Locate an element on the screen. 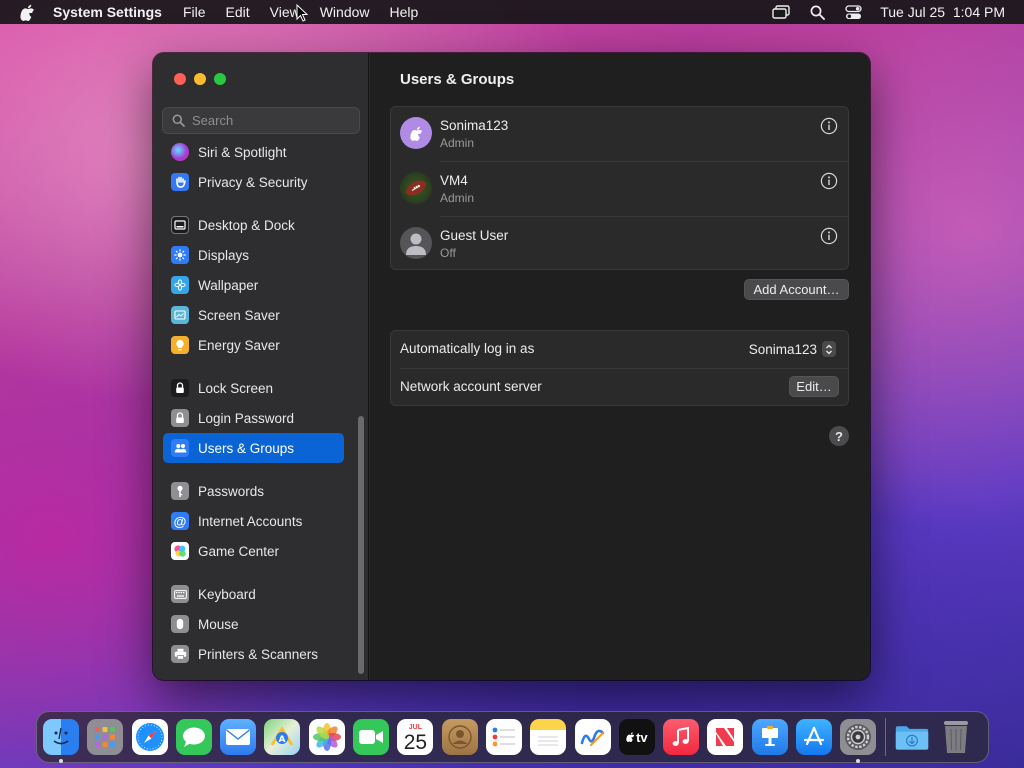  sidebar-search is located at coordinates (261, 120).